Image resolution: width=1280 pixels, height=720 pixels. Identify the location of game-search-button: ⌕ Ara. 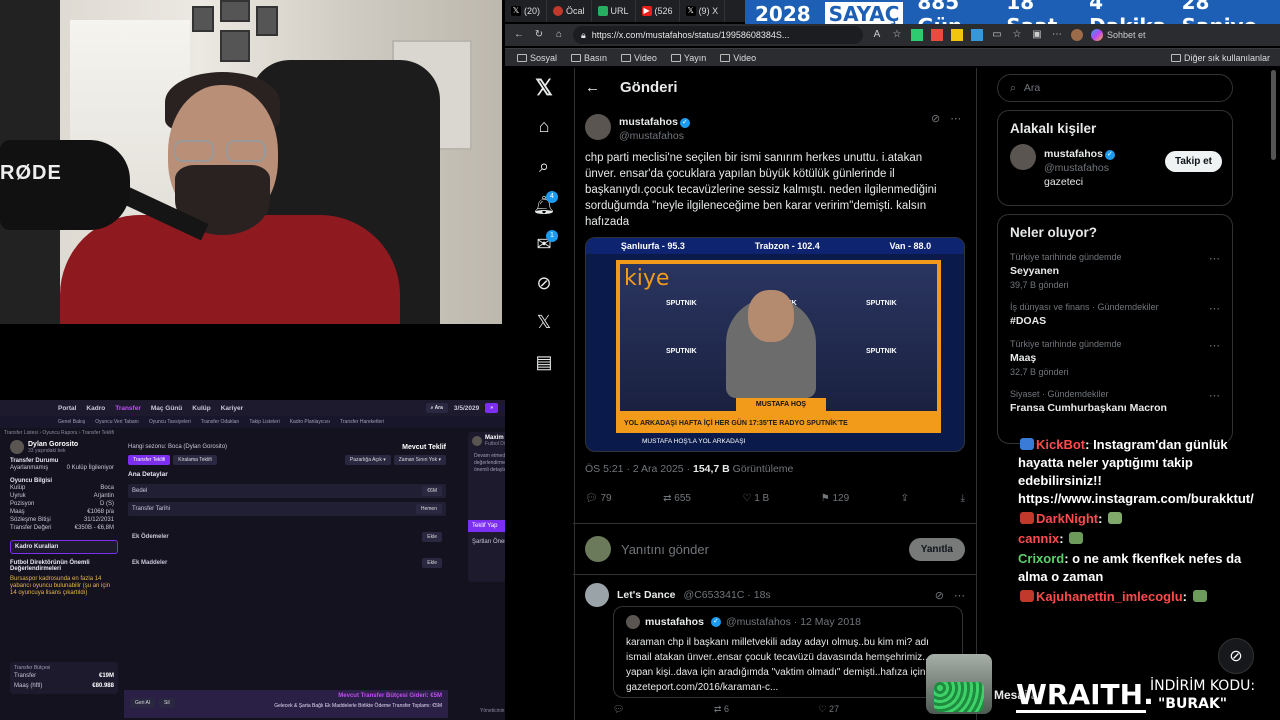
(436, 408).